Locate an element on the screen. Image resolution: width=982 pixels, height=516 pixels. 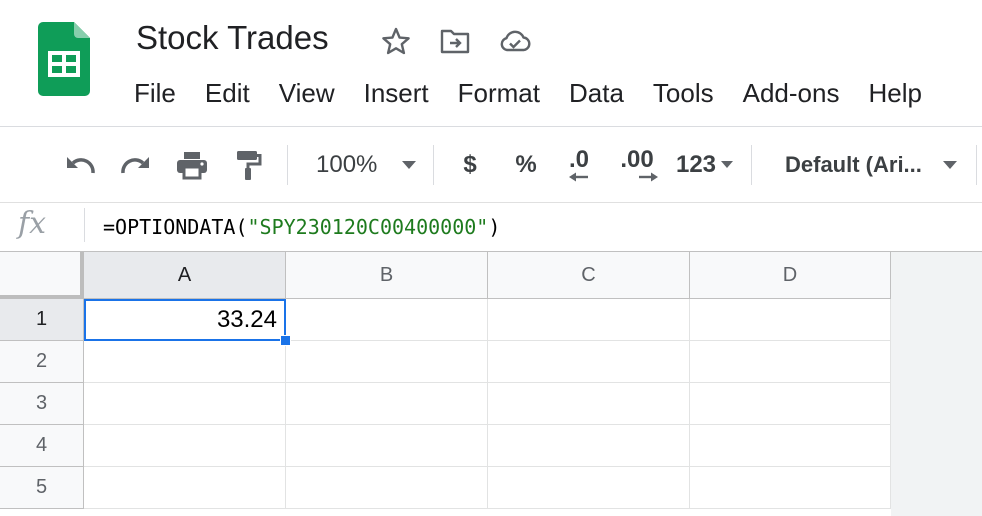
row-header-2: 2 is located at coordinates (42, 362).